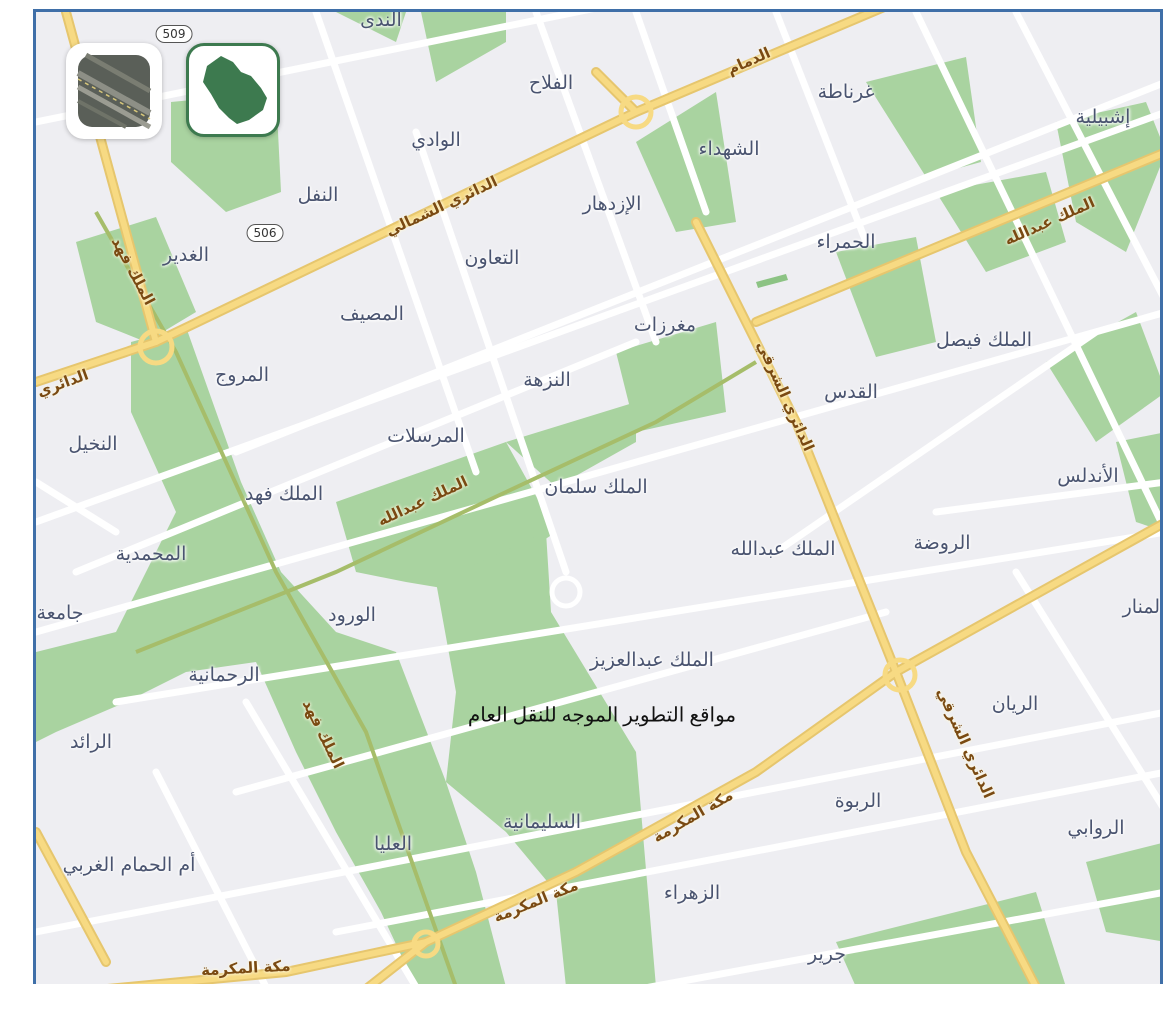 This screenshot has height=1015, width=1173. Describe the element at coordinates (436, 140) in the screenshot. I see `district-label: الوادي` at that location.